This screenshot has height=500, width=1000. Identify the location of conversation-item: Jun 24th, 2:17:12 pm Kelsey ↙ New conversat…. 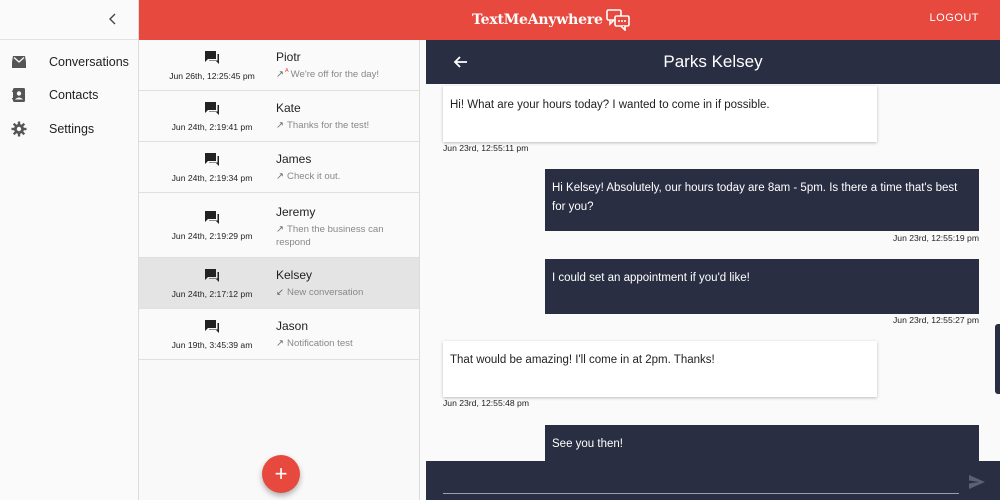
(279, 283).